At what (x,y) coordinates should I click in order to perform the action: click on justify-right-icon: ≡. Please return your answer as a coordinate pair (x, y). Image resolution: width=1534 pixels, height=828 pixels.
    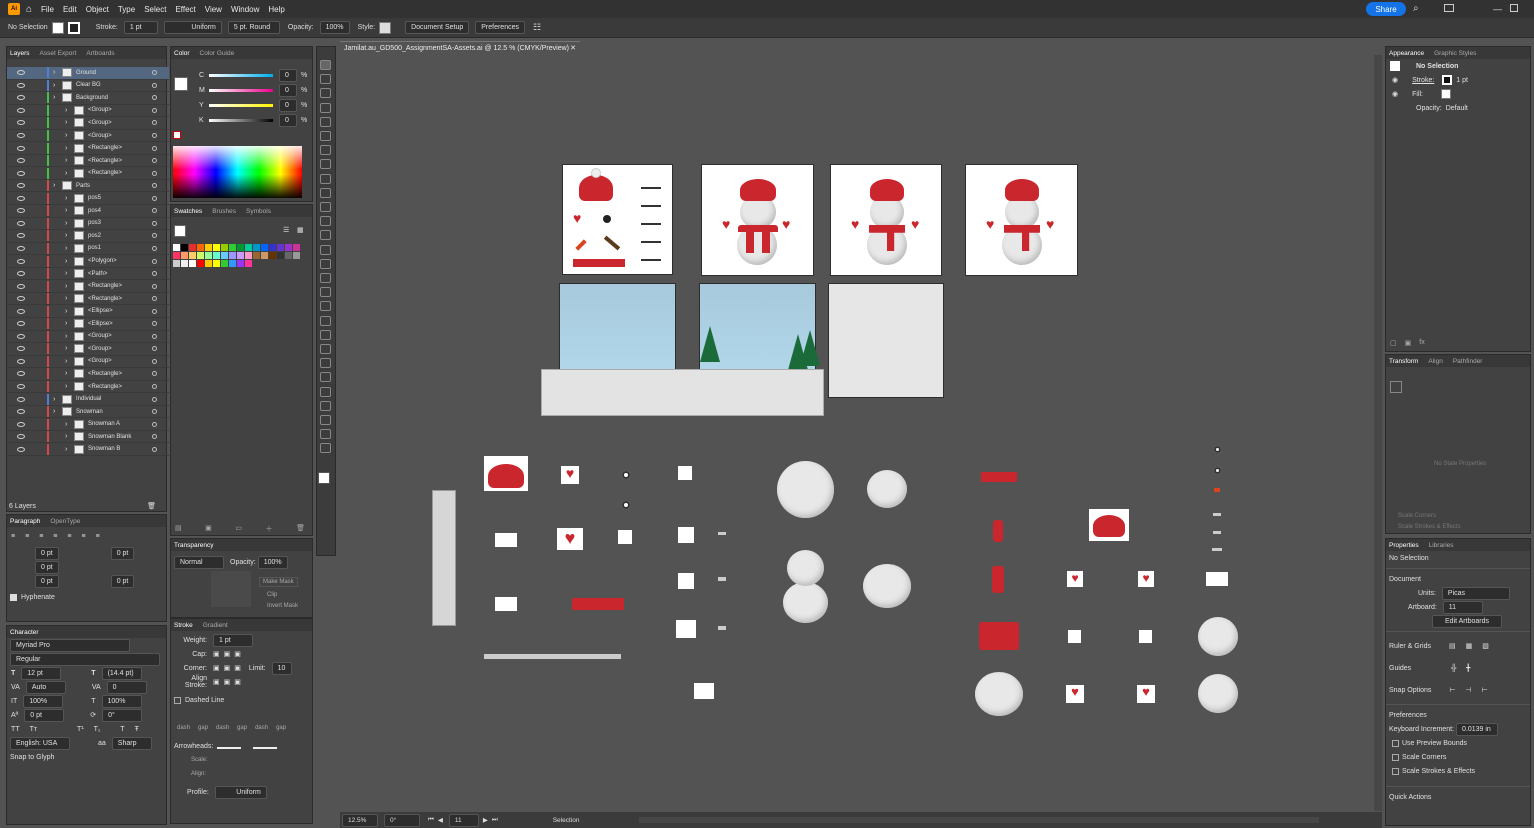
    Looking at the image, I should click on (83, 536).